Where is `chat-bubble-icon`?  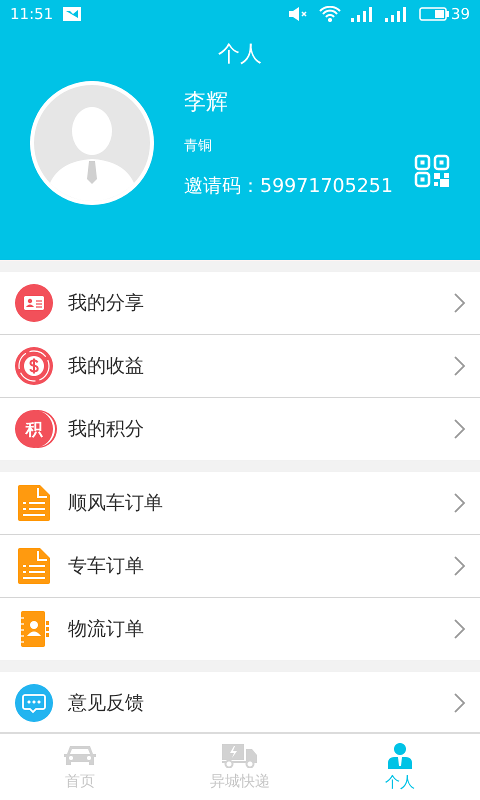 chat-bubble-icon is located at coordinates (34, 703).